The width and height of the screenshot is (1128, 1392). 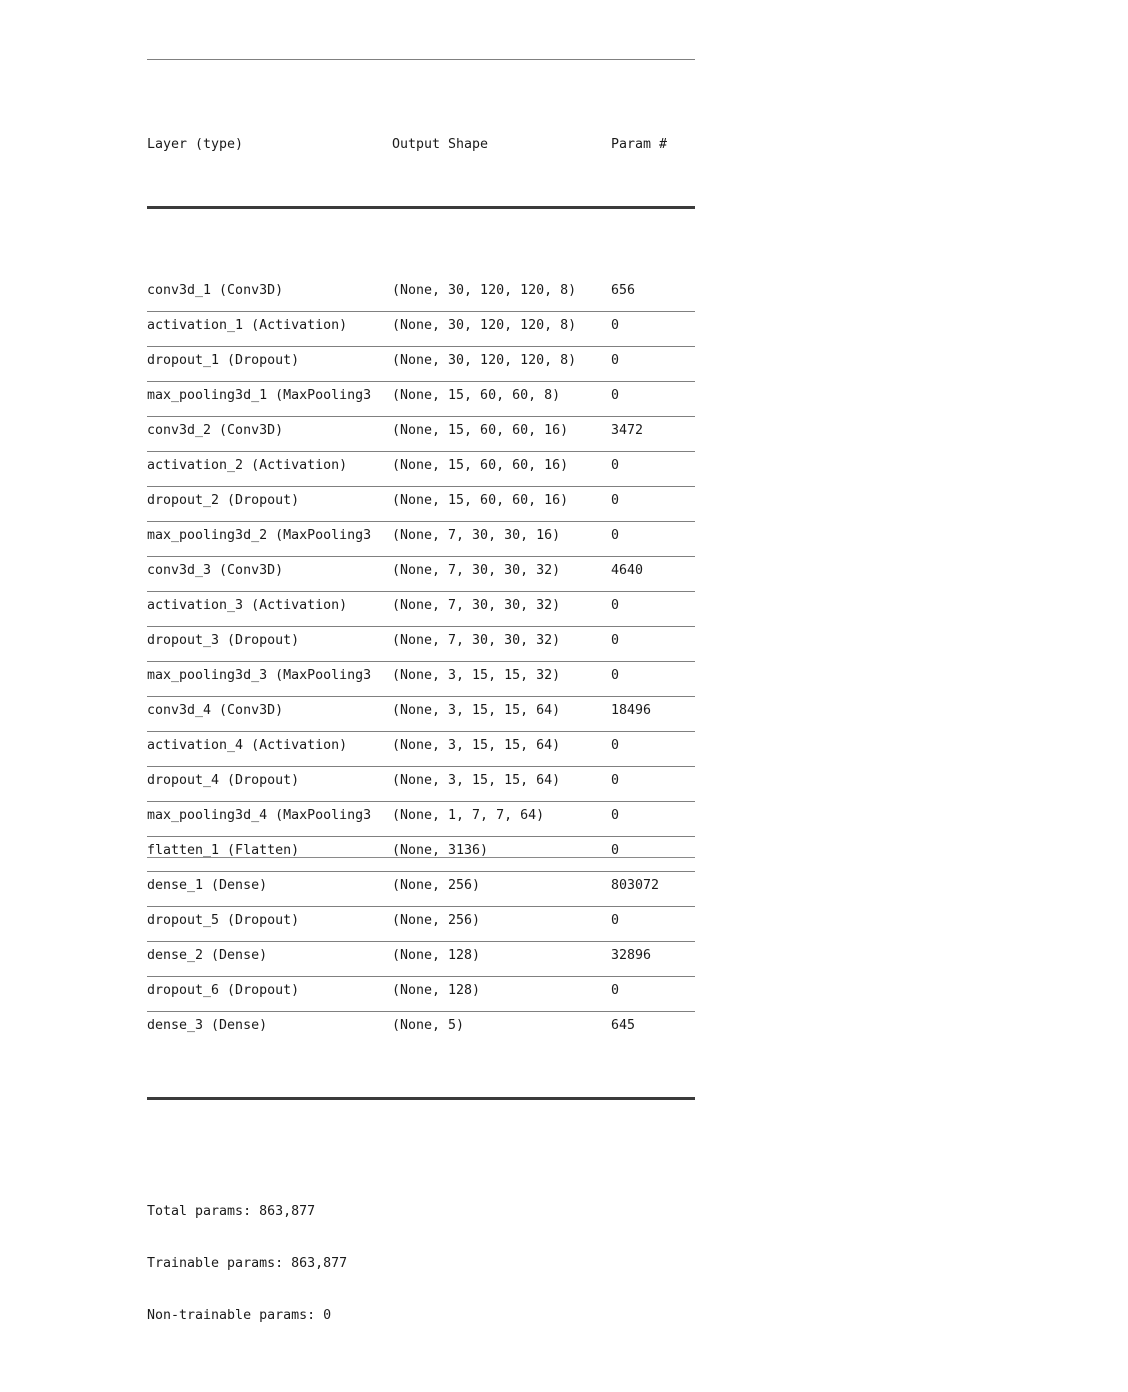 I want to click on cell-param-count: 803072, so click(x=635, y=885).